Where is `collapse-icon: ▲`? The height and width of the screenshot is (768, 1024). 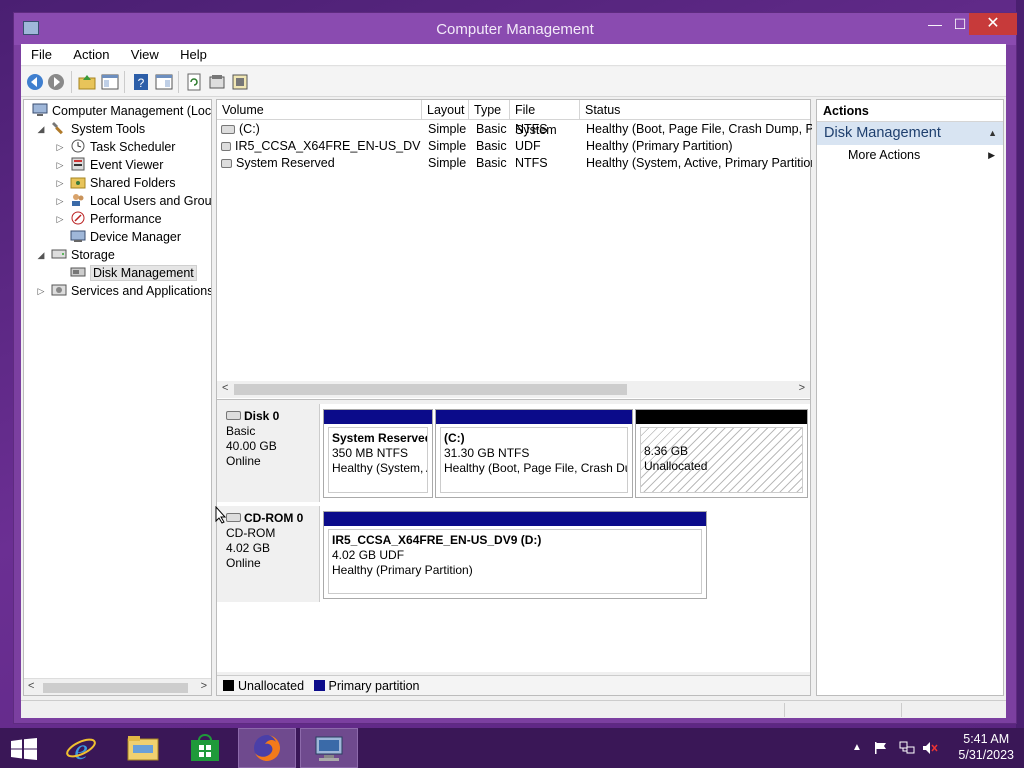
collapse-icon: ▲ is located at coordinates (992, 133).